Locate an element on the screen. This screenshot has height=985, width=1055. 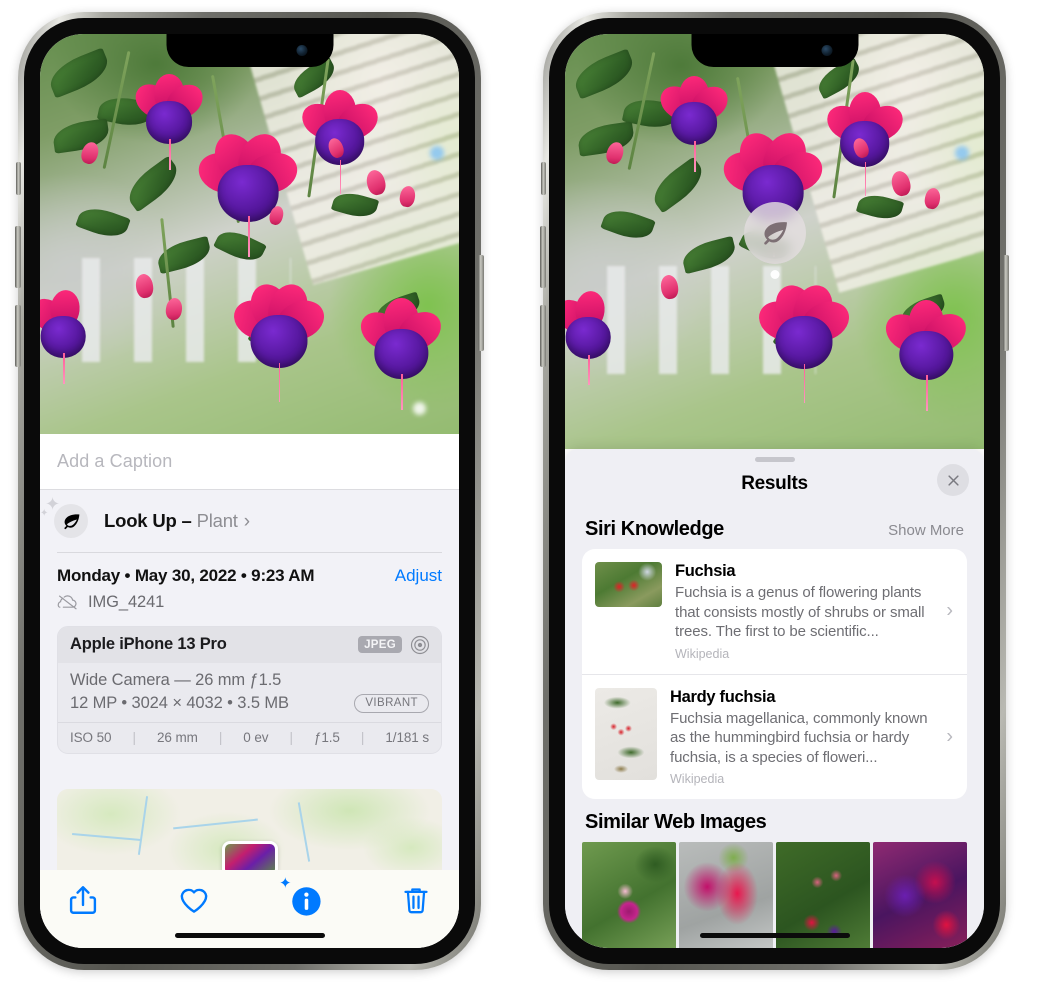
knowledge-name: Hardy fuchsia is located at coordinates (723, 696).